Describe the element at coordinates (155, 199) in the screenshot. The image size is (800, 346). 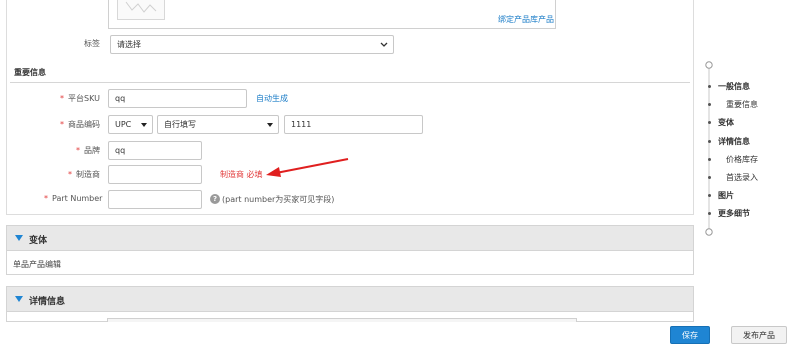
I see `part-number-input` at that location.